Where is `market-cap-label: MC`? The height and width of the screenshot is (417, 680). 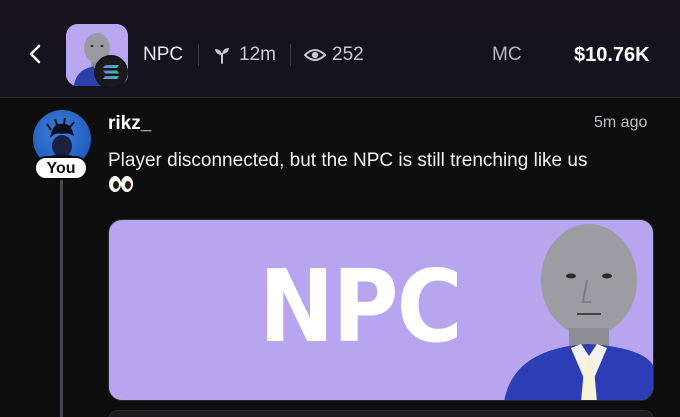
market-cap-label: MC is located at coordinates (507, 54).